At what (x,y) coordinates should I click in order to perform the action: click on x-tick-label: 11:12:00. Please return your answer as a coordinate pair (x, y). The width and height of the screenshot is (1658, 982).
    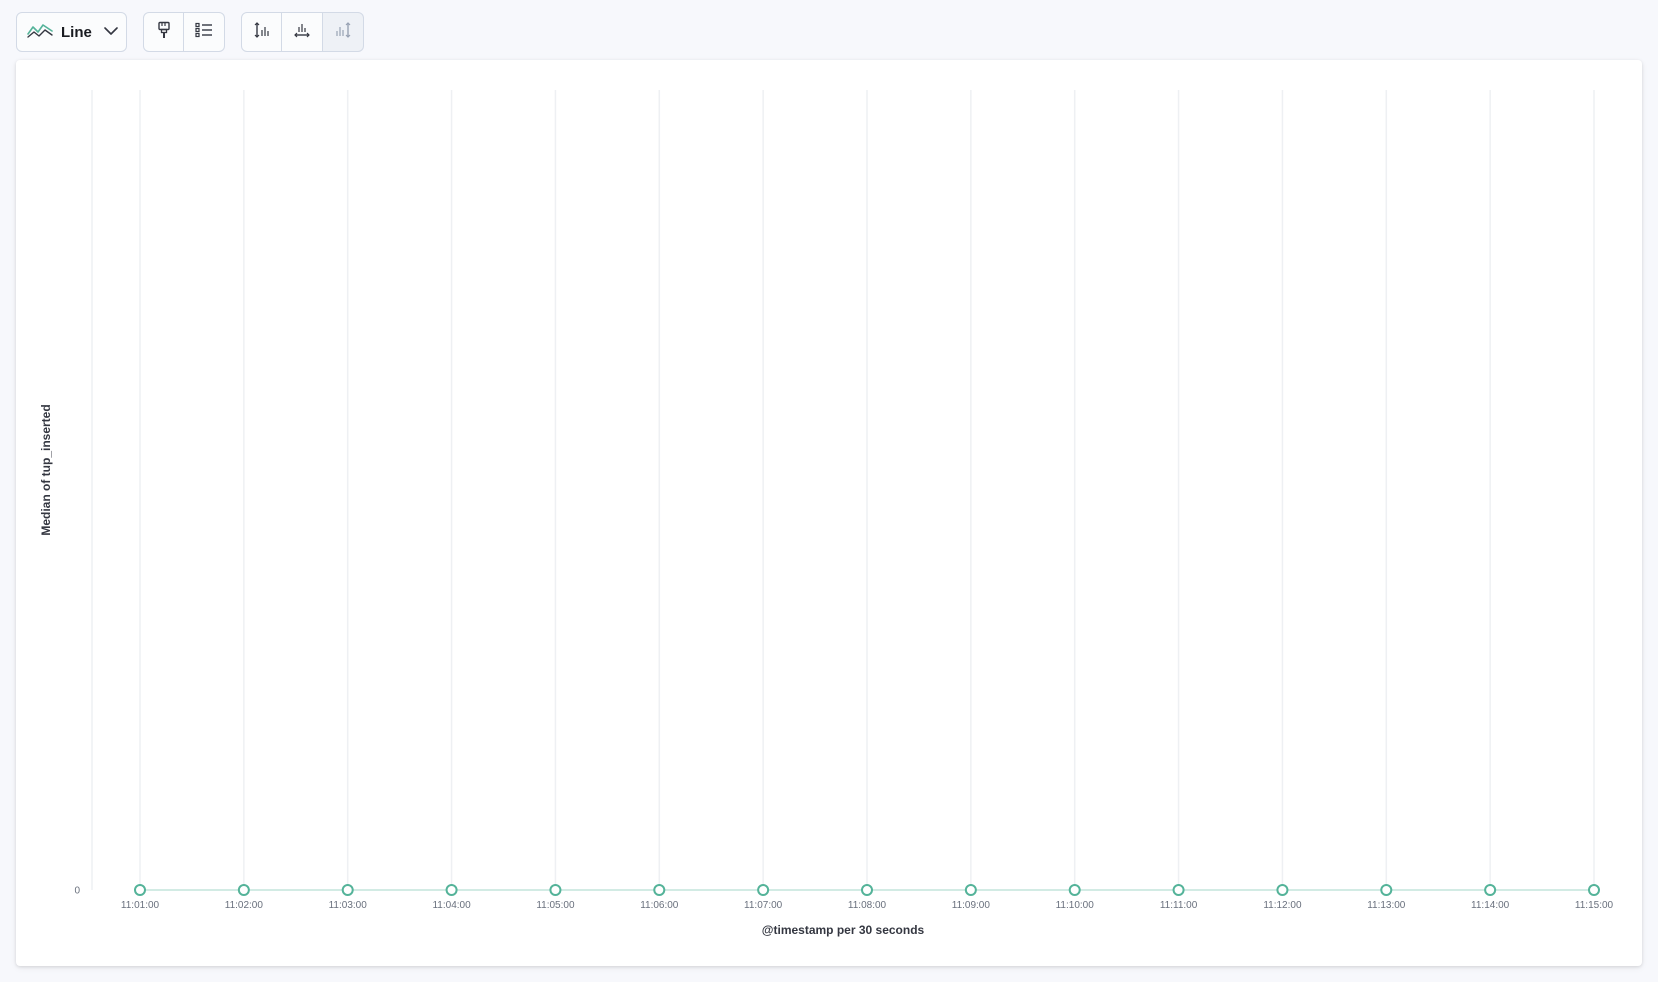
    Looking at the image, I should click on (1282, 905).